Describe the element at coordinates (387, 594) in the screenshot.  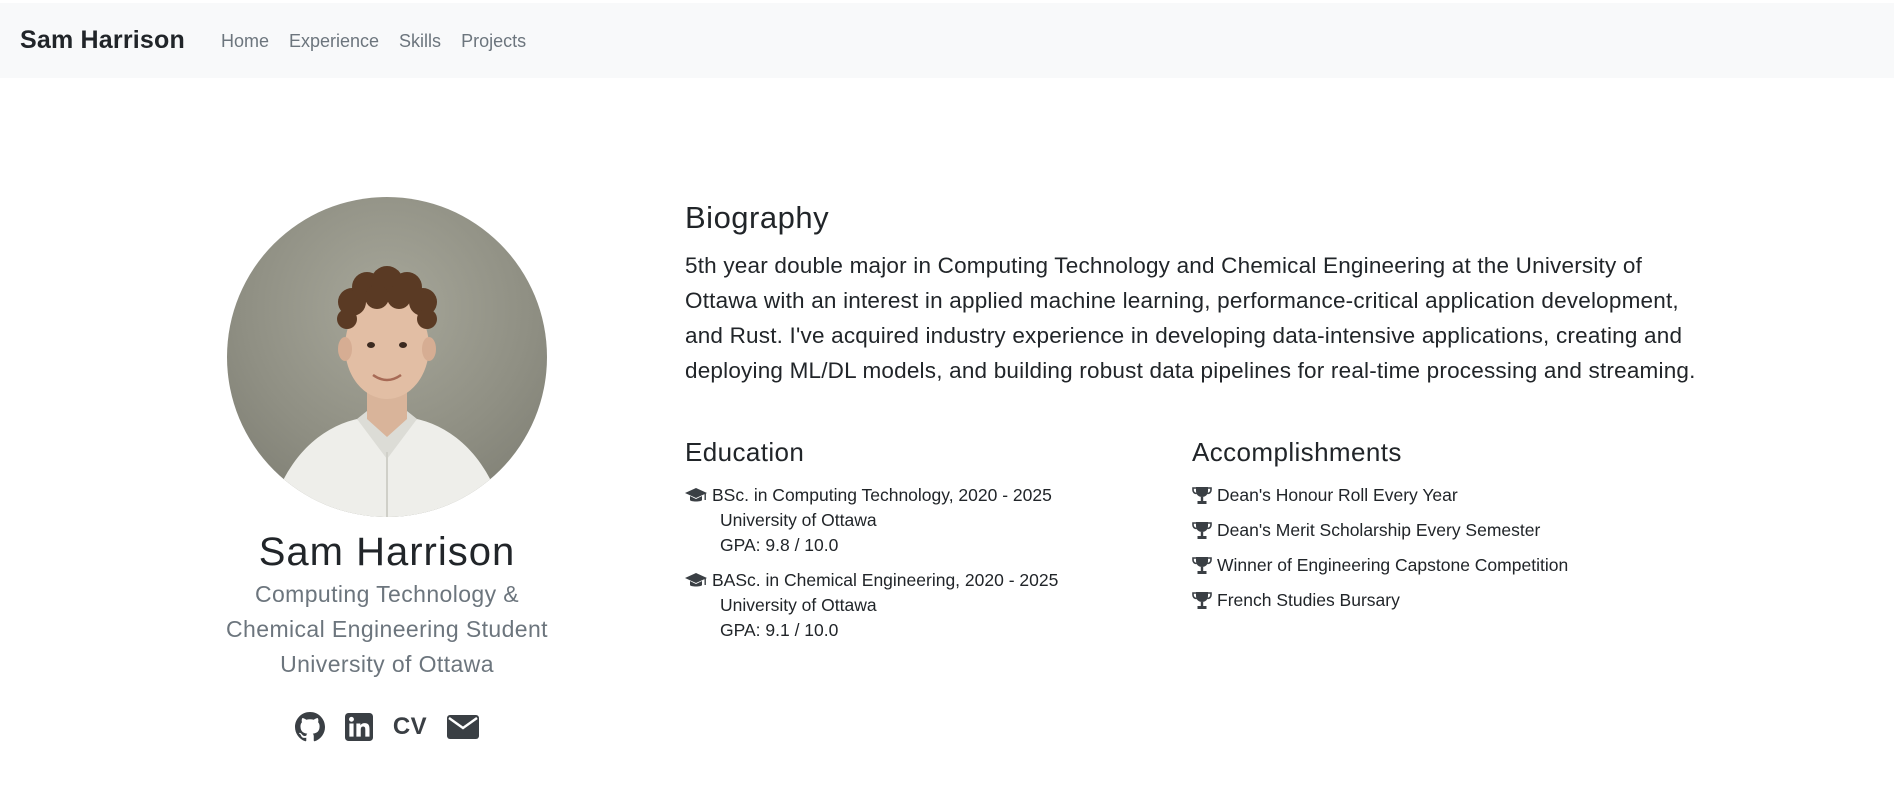
I see `subtitle-line: Computing Technology &` at that location.